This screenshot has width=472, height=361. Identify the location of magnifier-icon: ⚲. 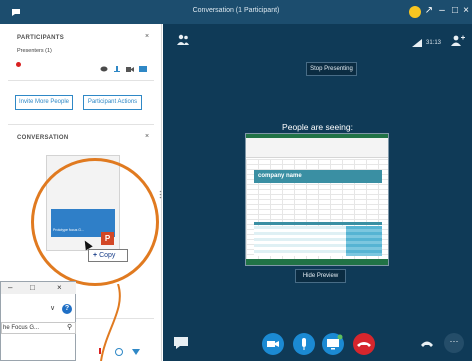
(69, 328).